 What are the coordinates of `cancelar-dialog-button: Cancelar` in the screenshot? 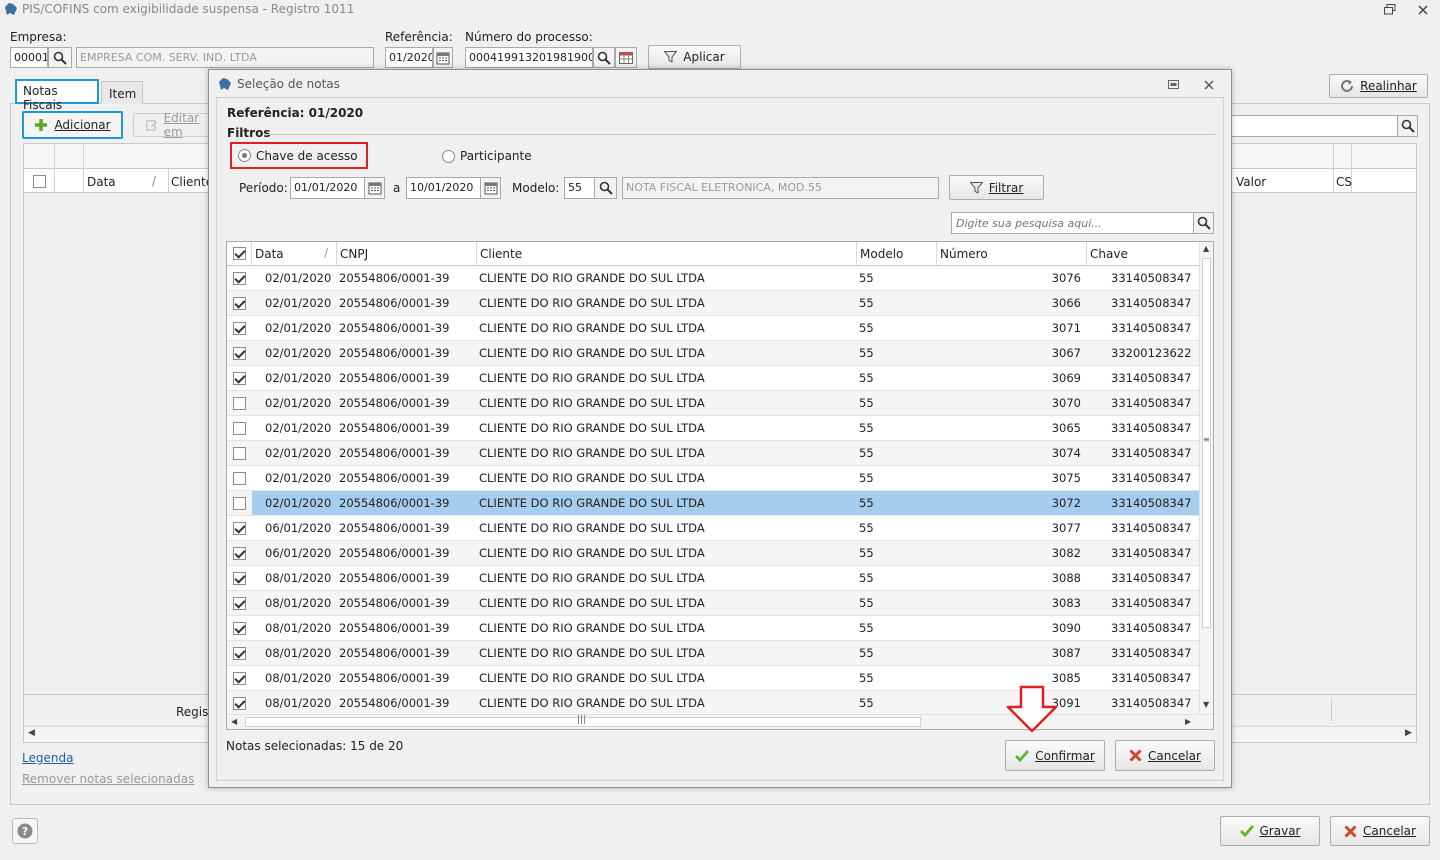 It's located at (1165, 755).